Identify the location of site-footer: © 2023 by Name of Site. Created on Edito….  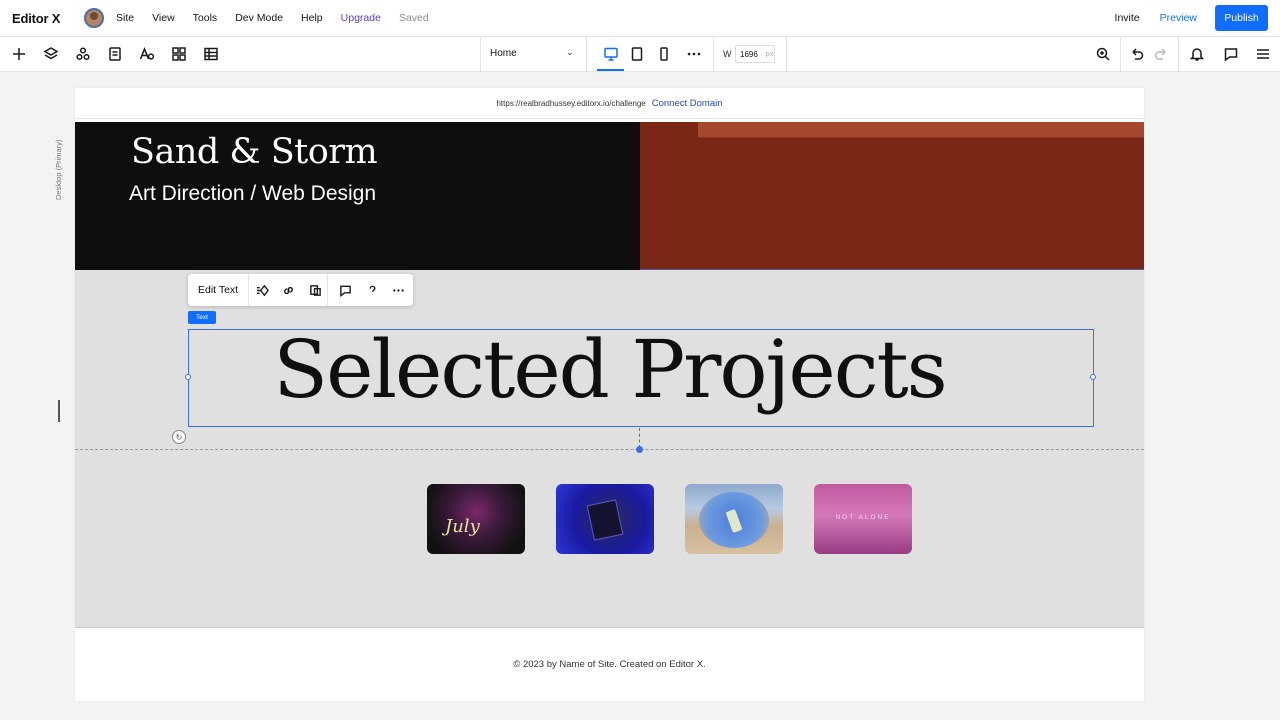
(609, 665).